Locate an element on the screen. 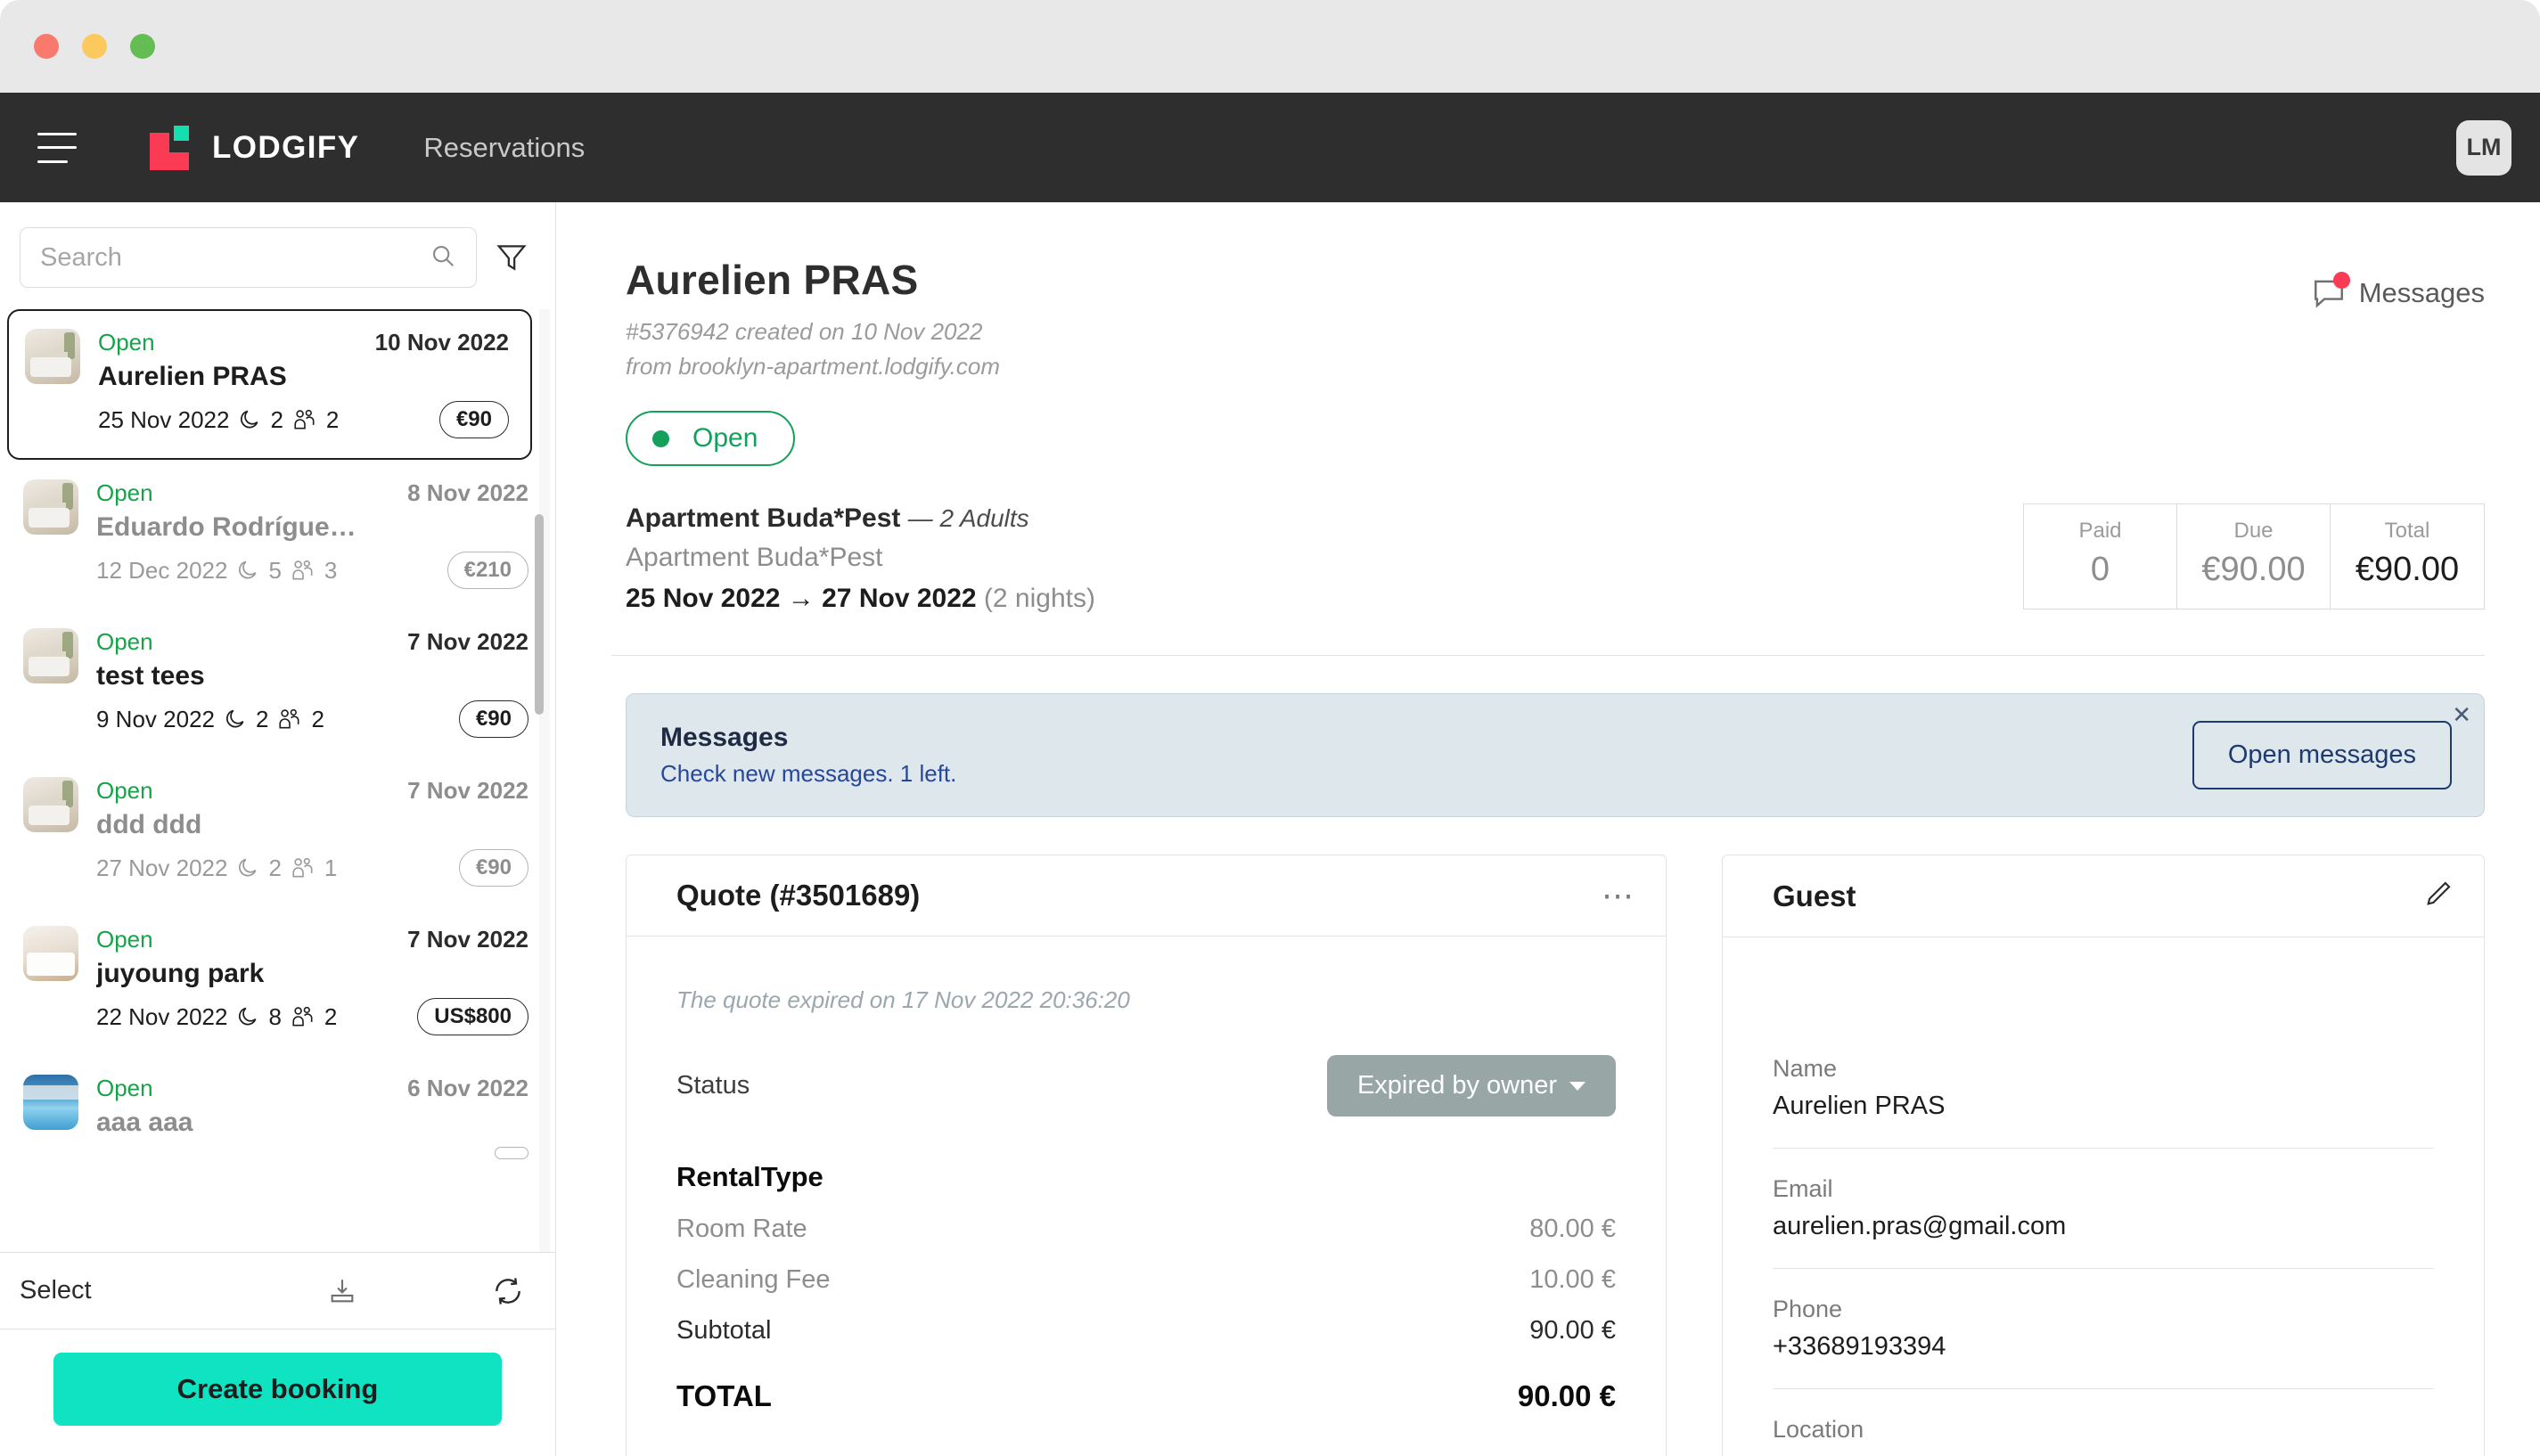 The width and height of the screenshot is (2540, 1456). close-icon: ✕ is located at coordinates (2461, 715).